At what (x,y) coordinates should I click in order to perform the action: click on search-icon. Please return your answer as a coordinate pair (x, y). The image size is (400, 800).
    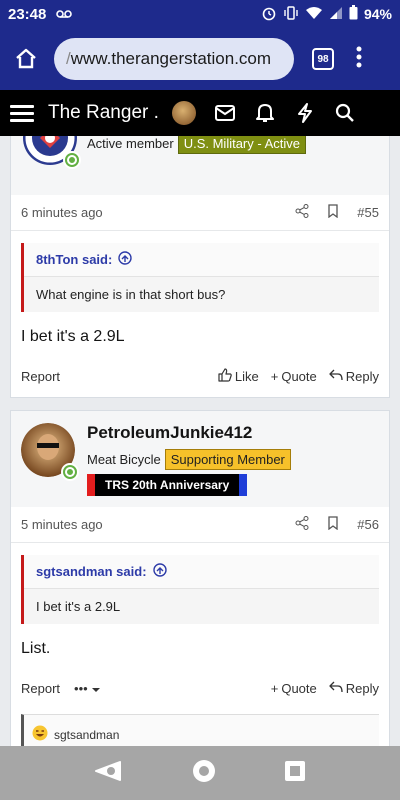
    Looking at the image, I should click on (345, 113).